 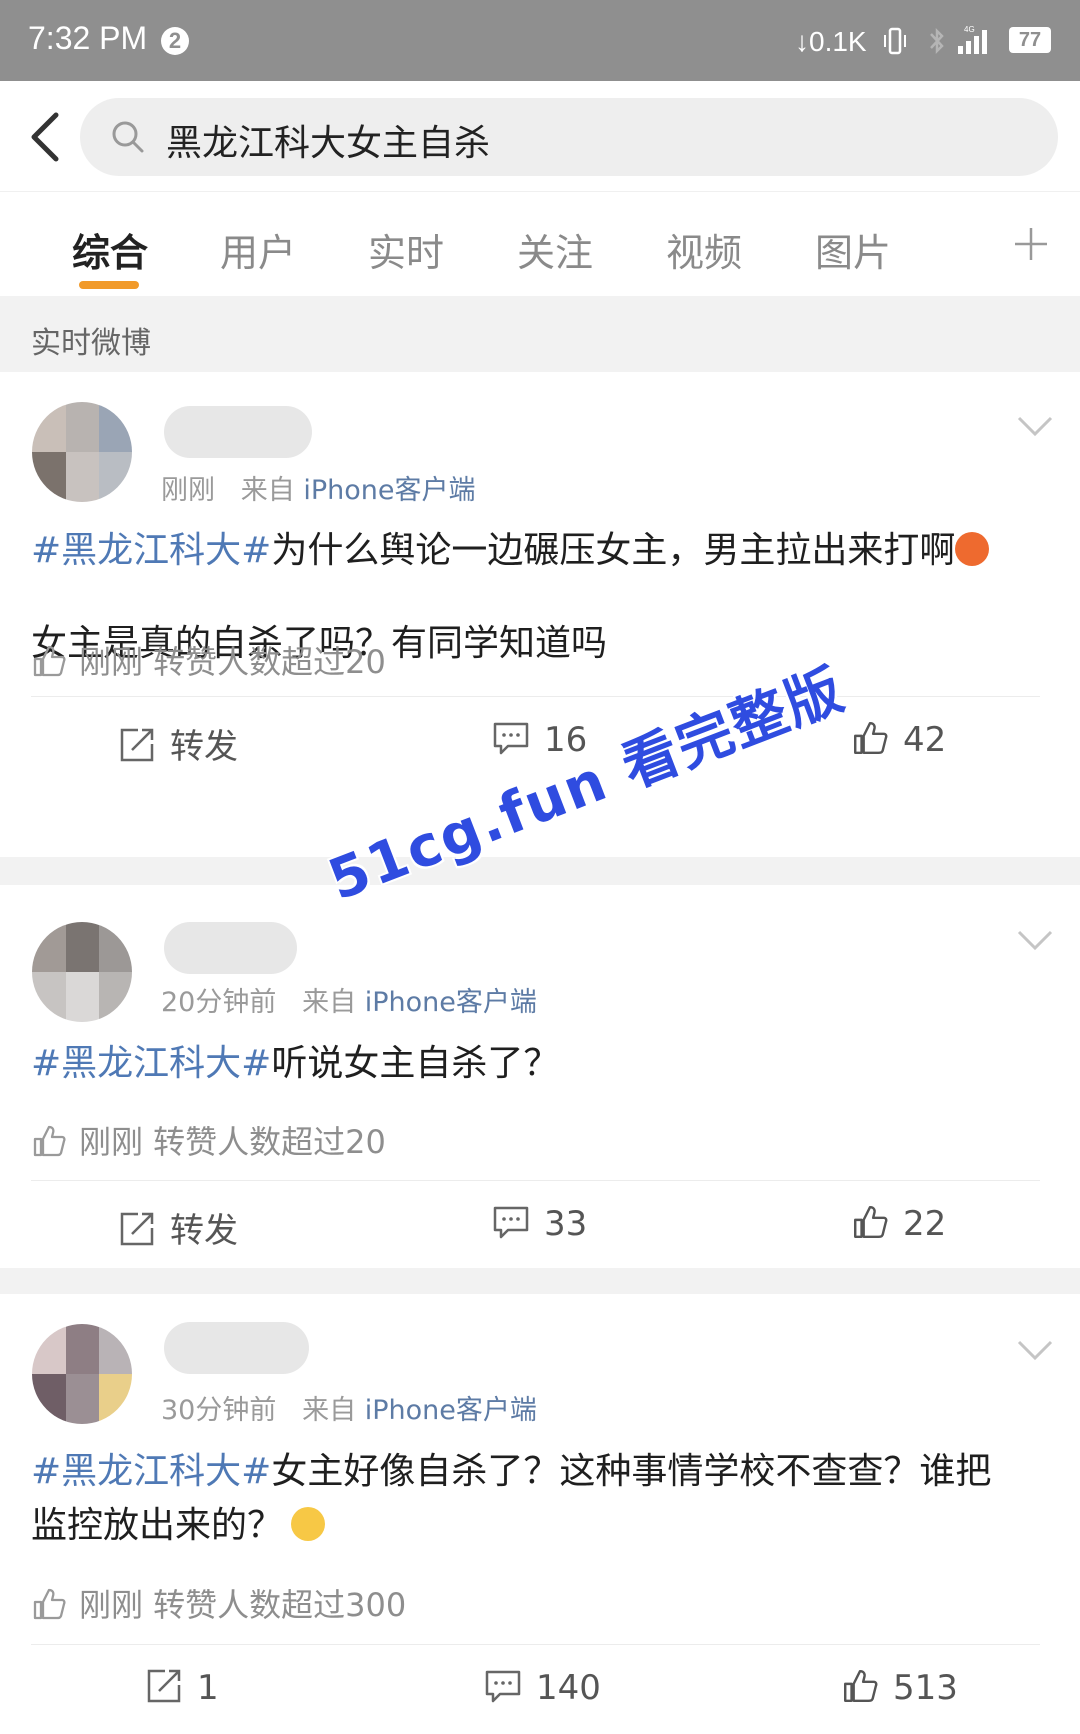 What do you see at coordinates (415, 1063) in the screenshot?
I see `post-text-line1: 听说女主自杀了？` at bounding box center [415, 1063].